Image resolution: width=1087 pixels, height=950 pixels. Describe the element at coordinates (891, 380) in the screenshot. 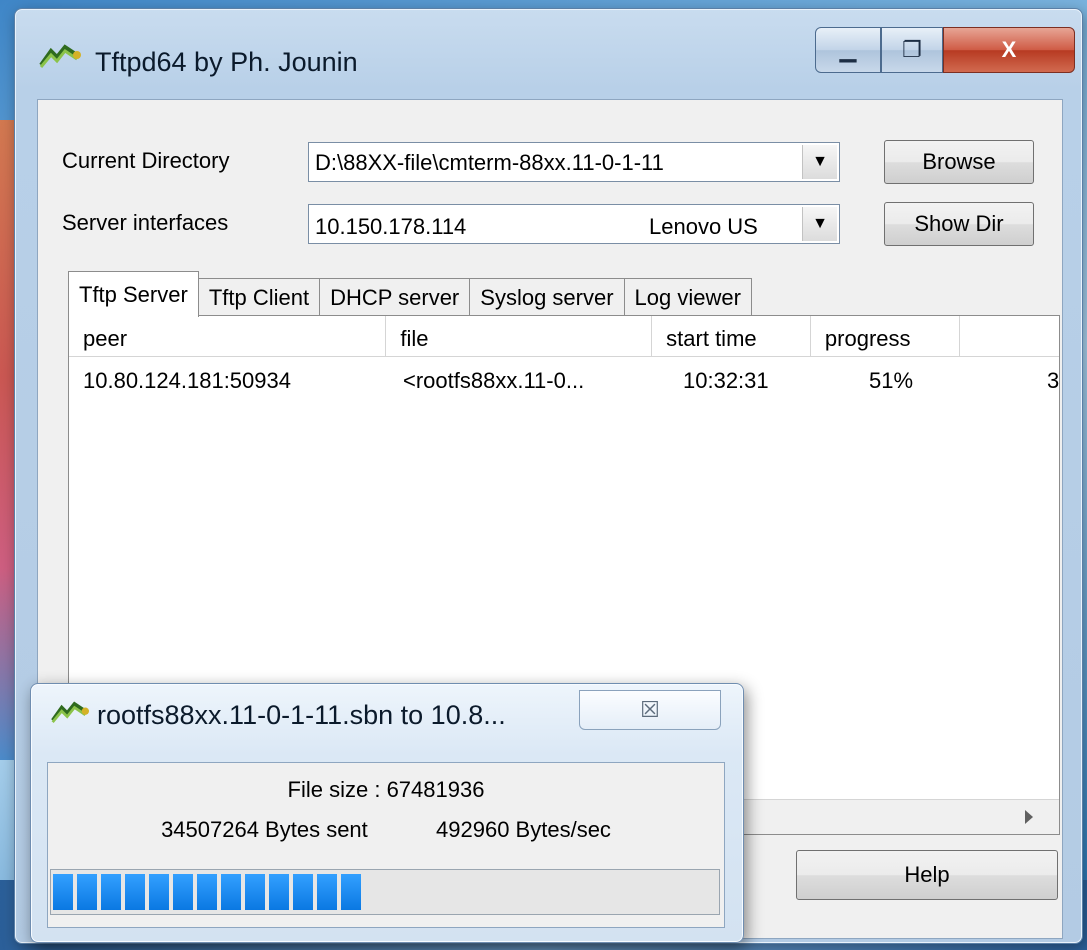

I see `cell-progress: 51%` at that location.